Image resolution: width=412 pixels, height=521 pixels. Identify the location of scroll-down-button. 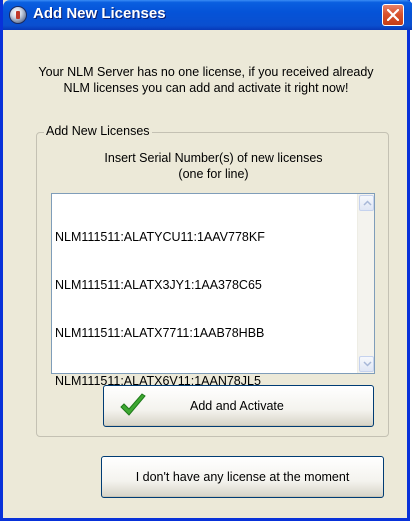
(366, 364).